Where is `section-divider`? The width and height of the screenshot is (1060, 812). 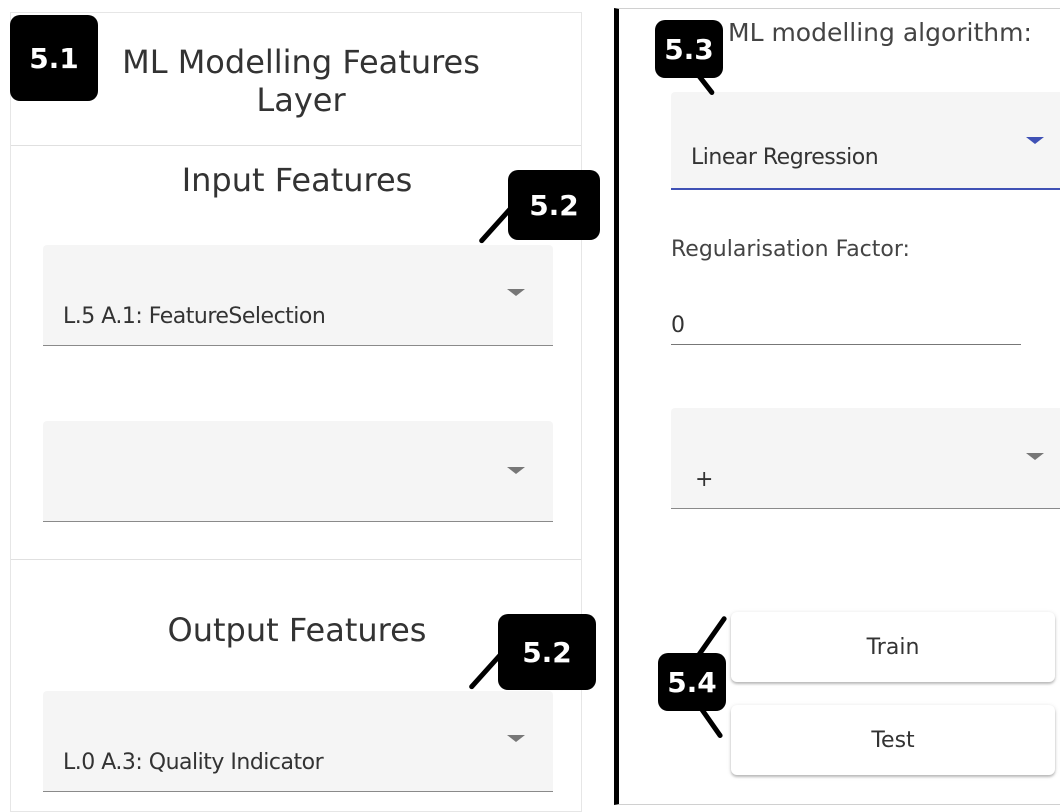
section-divider is located at coordinates (296, 559).